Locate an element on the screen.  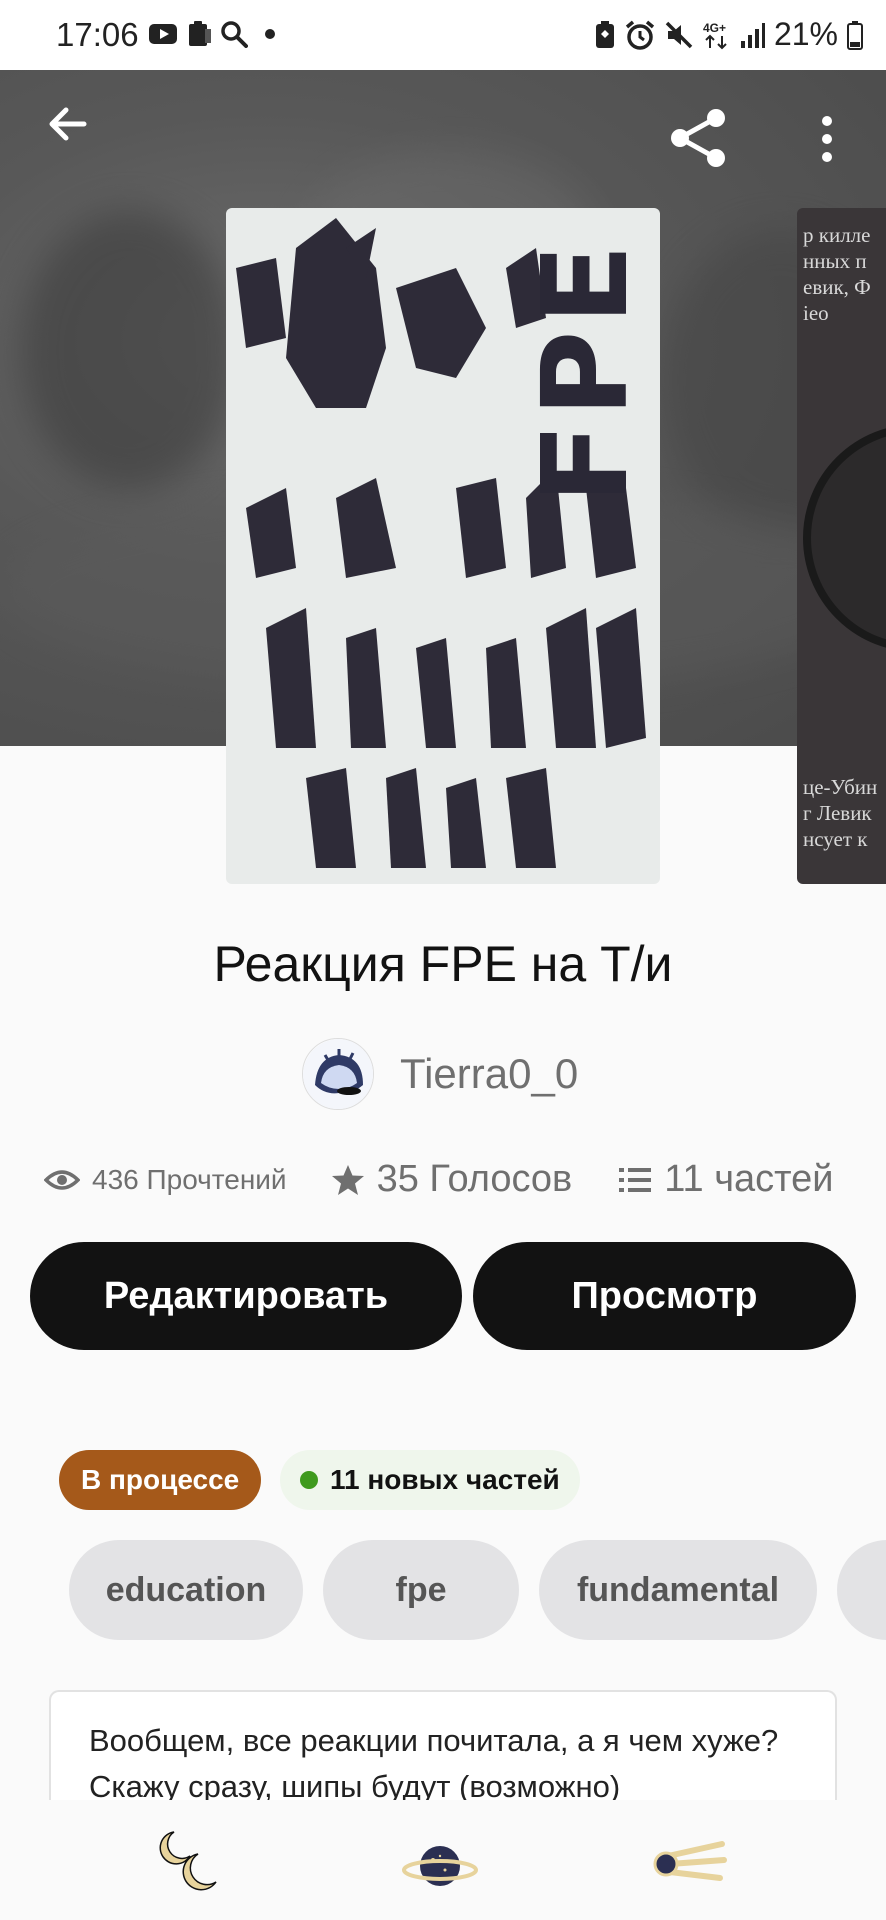
eye-icon is located at coordinates (62, 1179).